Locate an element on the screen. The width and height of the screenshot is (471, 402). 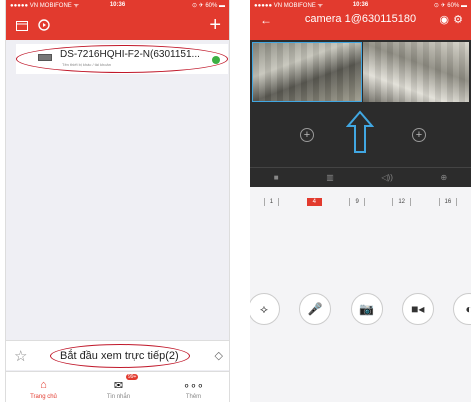
more-icon: ∘∘∘ is located at coordinates (193, 386).